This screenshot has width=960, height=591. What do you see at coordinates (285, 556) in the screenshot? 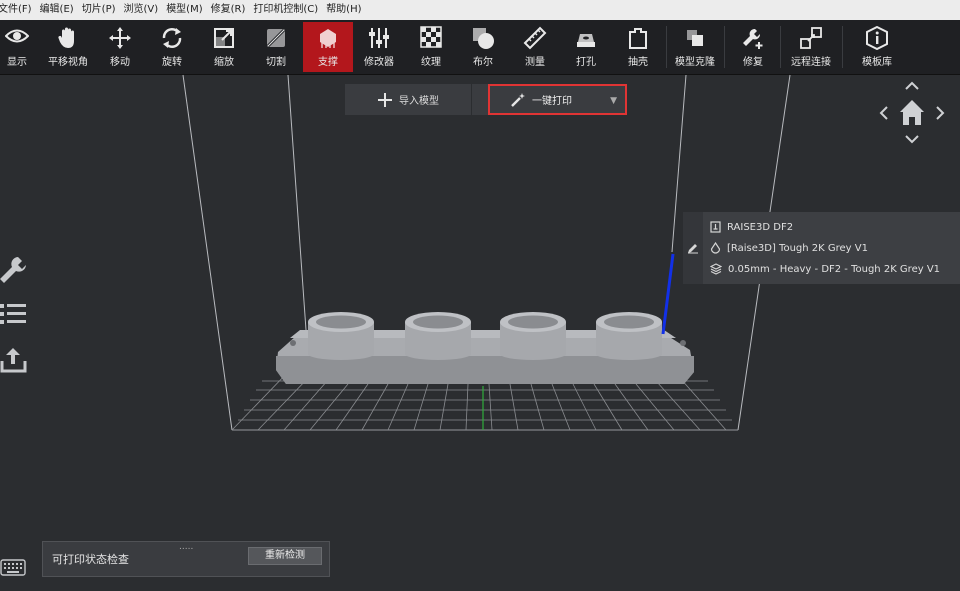
I see `recheck-button: 重新检测` at bounding box center [285, 556].